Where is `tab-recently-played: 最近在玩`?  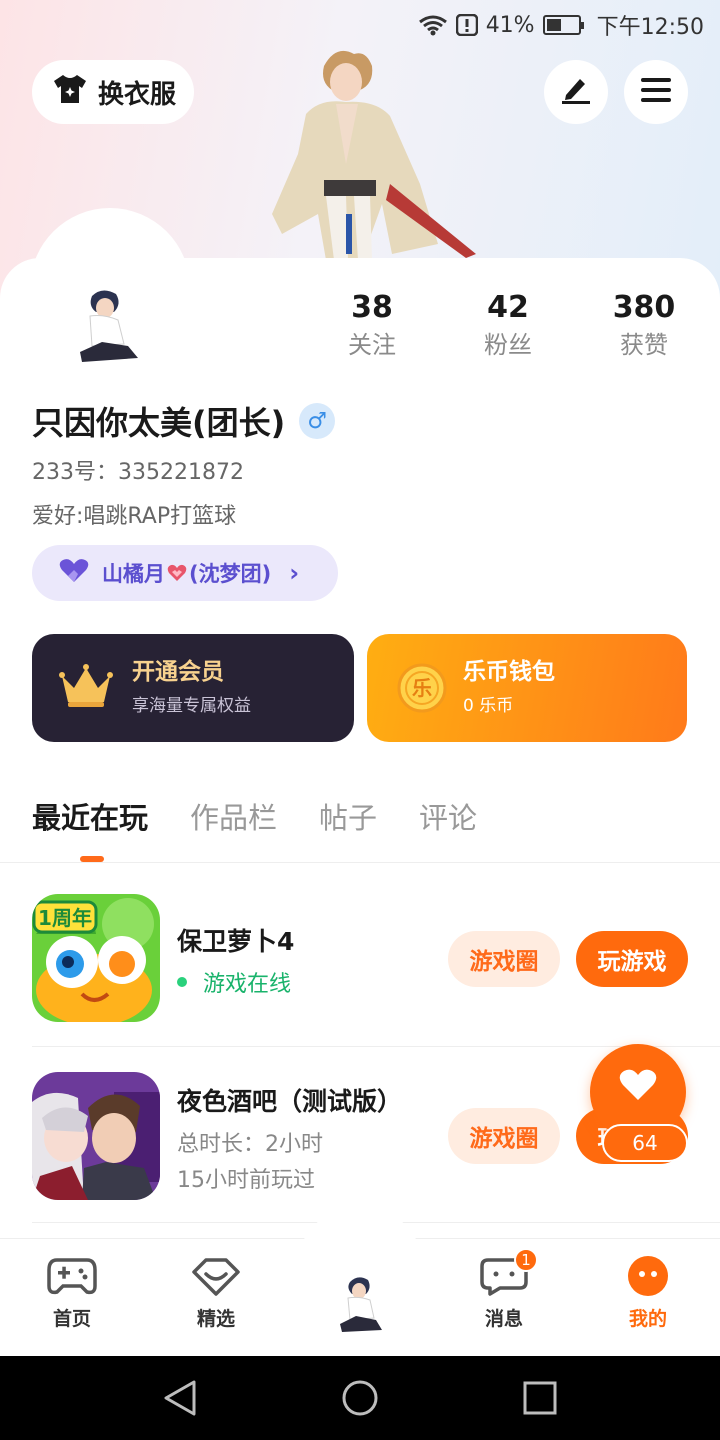 tab-recently-played: 最近在玩 is located at coordinates (90, 818).